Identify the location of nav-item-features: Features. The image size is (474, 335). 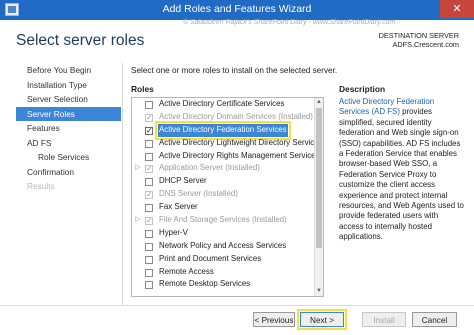
(68, 128).